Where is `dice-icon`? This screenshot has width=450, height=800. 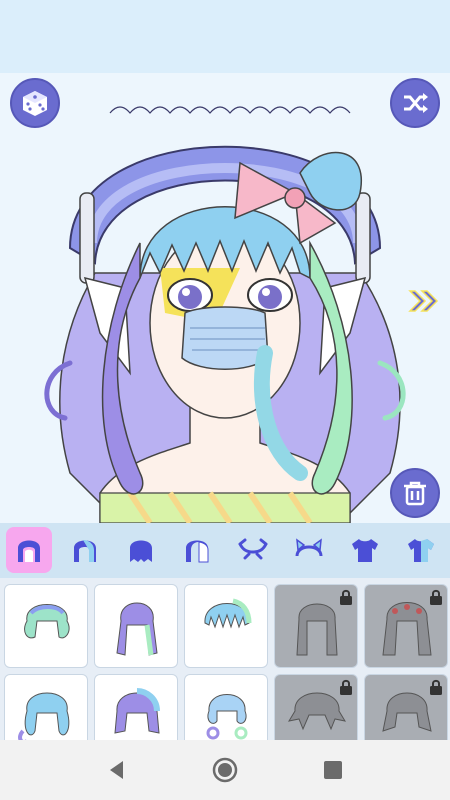
dice-icon is located at coordinates (35, 103).